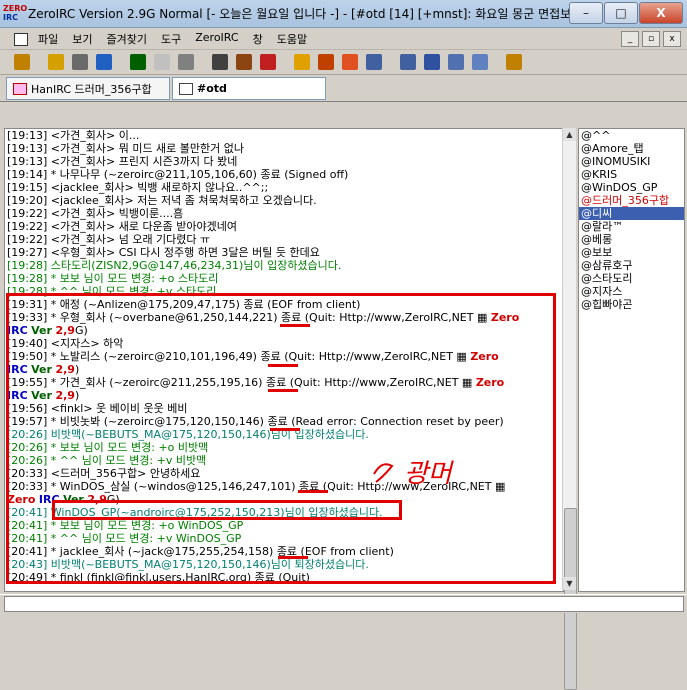  What do you see at coordinates (227, 510) in the screenshot?
I see `annotation-box-join` at bounding box center [227, 510].